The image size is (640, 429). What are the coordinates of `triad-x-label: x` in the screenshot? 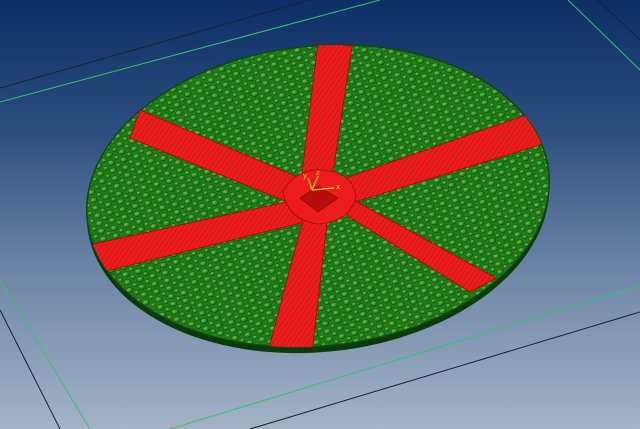 It's located at (338, 187).